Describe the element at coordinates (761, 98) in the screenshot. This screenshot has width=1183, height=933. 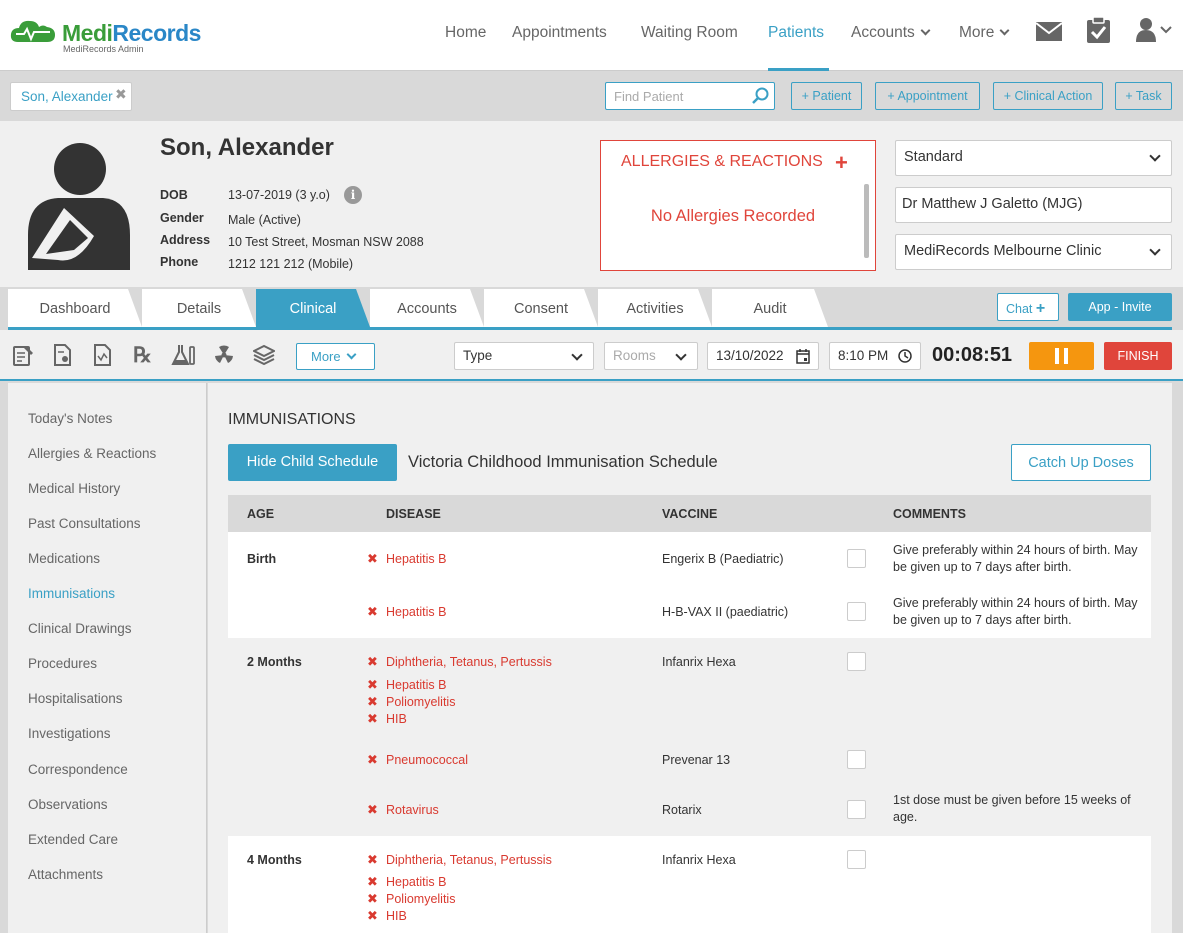
I see `search-icon` at that location.